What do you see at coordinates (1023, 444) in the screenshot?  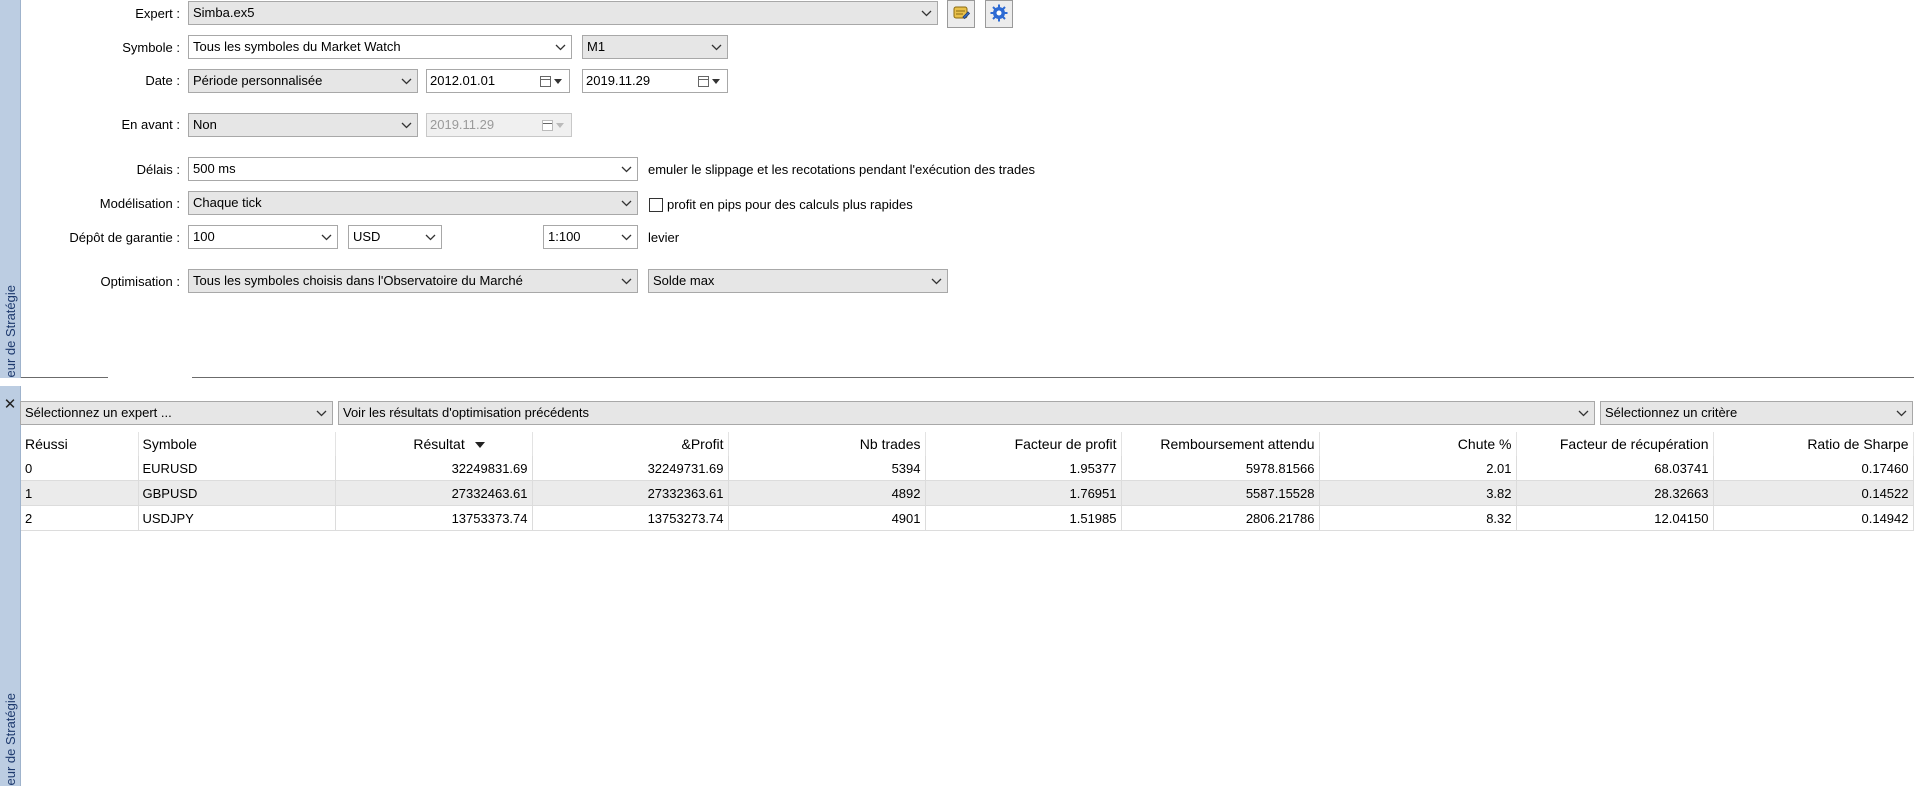 I see `column-header-profit-factor: Facteur de profit` at bounding box center [1023, 444].